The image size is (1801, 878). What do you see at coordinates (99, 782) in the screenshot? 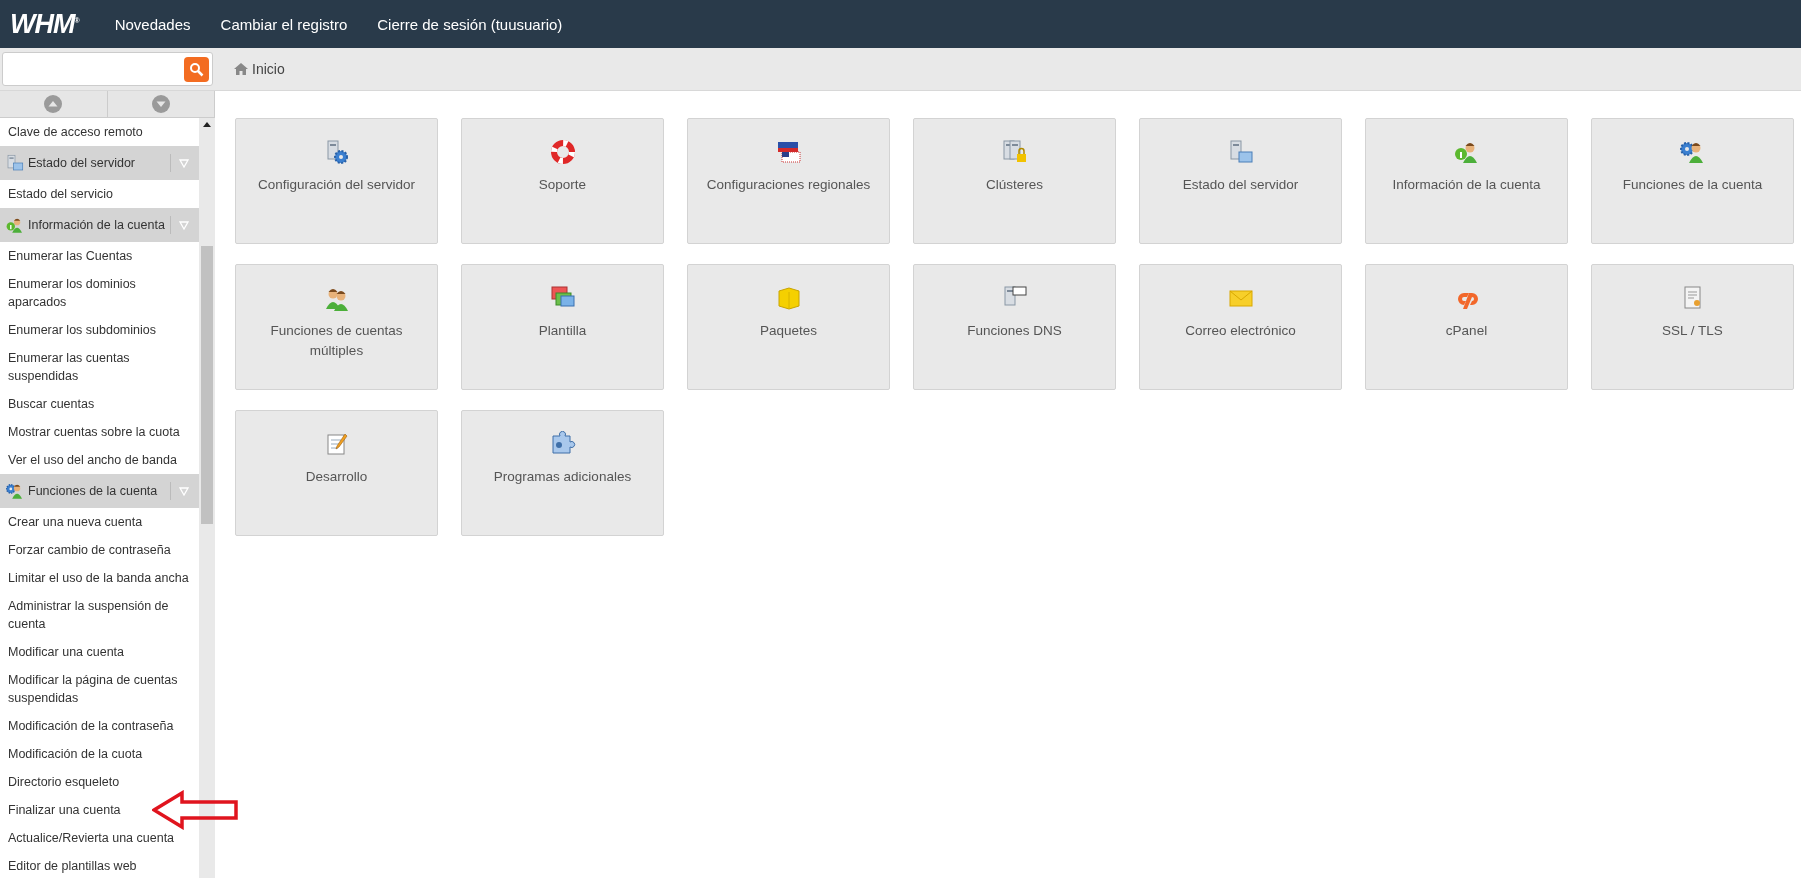
I see `sidebar-link: Directorio esqueleto` at bounding box center [99, 782].